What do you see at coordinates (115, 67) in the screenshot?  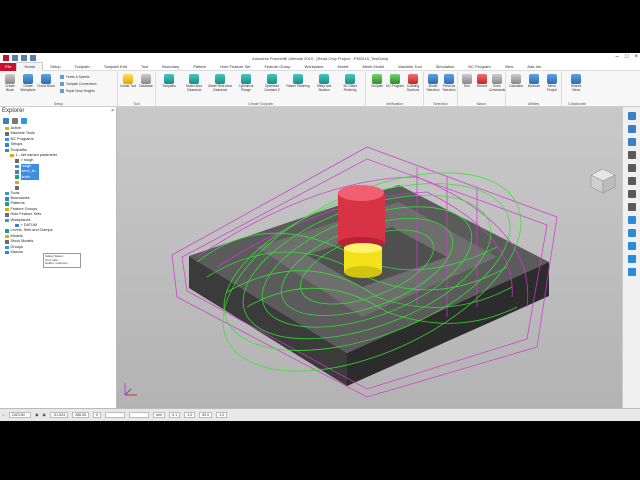 I see `tab-toolpath-edit: Toolpath Edit` at bounding box center [115, 67].